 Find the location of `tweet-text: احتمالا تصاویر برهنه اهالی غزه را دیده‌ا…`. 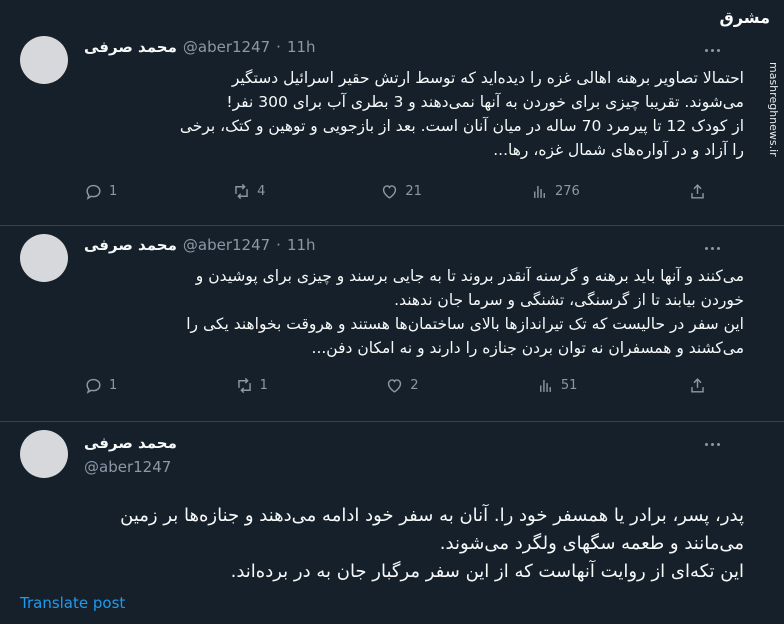

tweet-text: احتمالا تصاویر برهنه اهالی غزه را دیده‌ا… is located at coordinates (414, 114).